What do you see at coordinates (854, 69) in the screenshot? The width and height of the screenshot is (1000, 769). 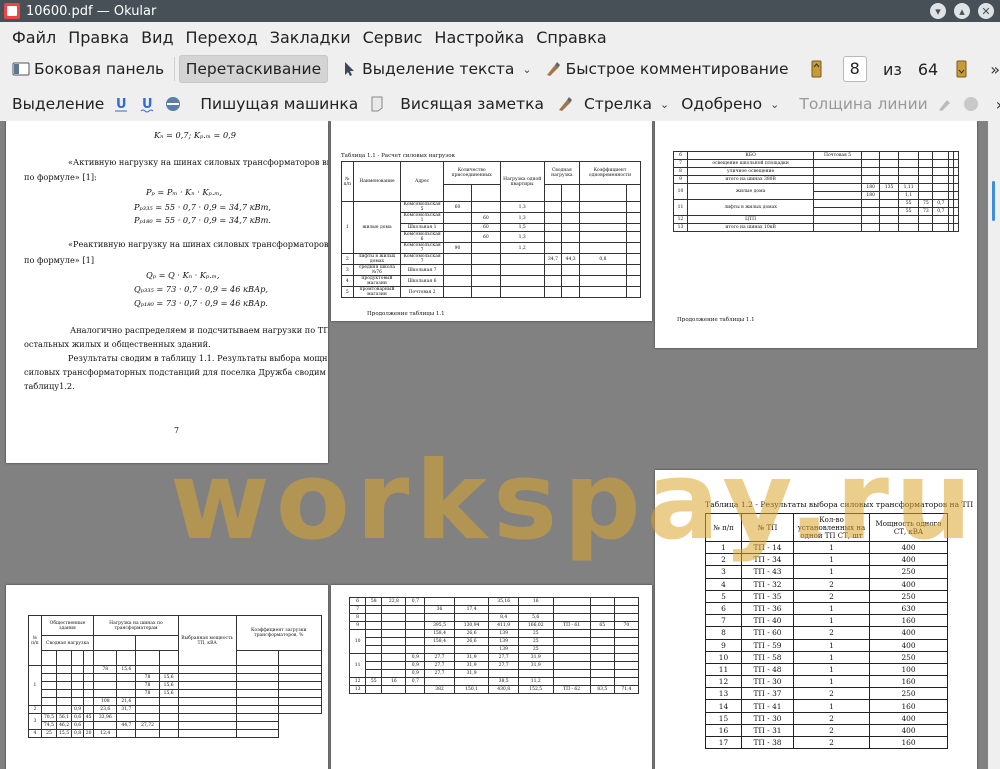 I see `page-number-input: 8` at bounding box center [854, 69].